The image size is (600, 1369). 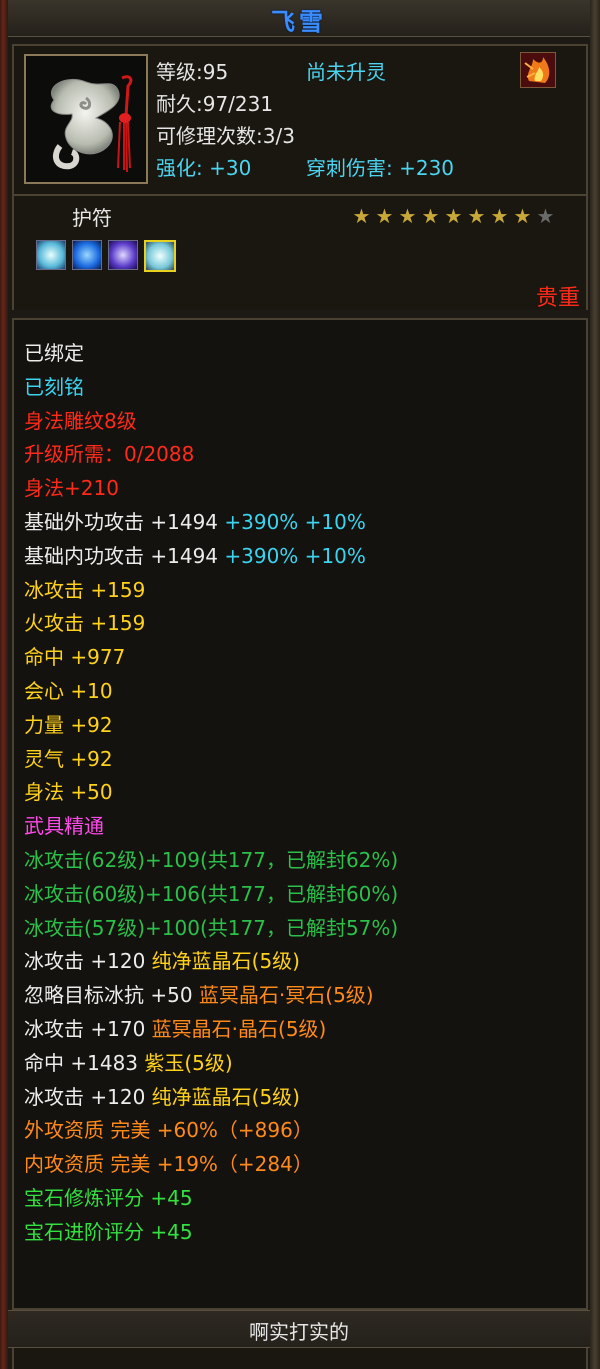 I want to click on pierce-damage-text: 穿刺伤害: +230, so click(x=380, y=168).